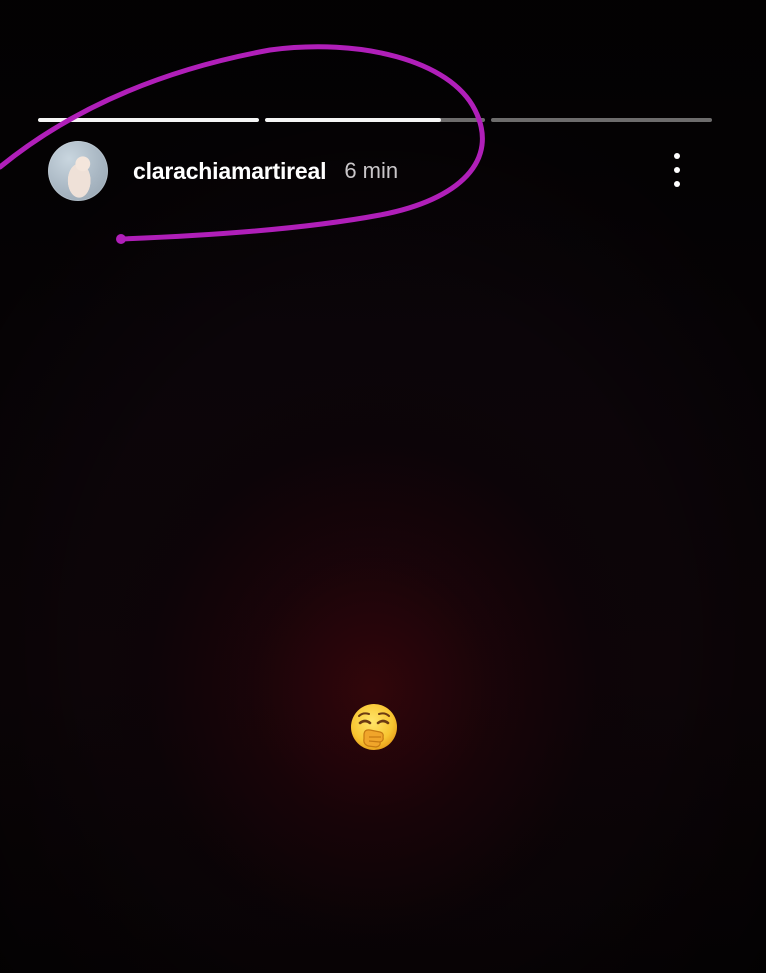  I want to click on emoji-hand, so click(373, 738).